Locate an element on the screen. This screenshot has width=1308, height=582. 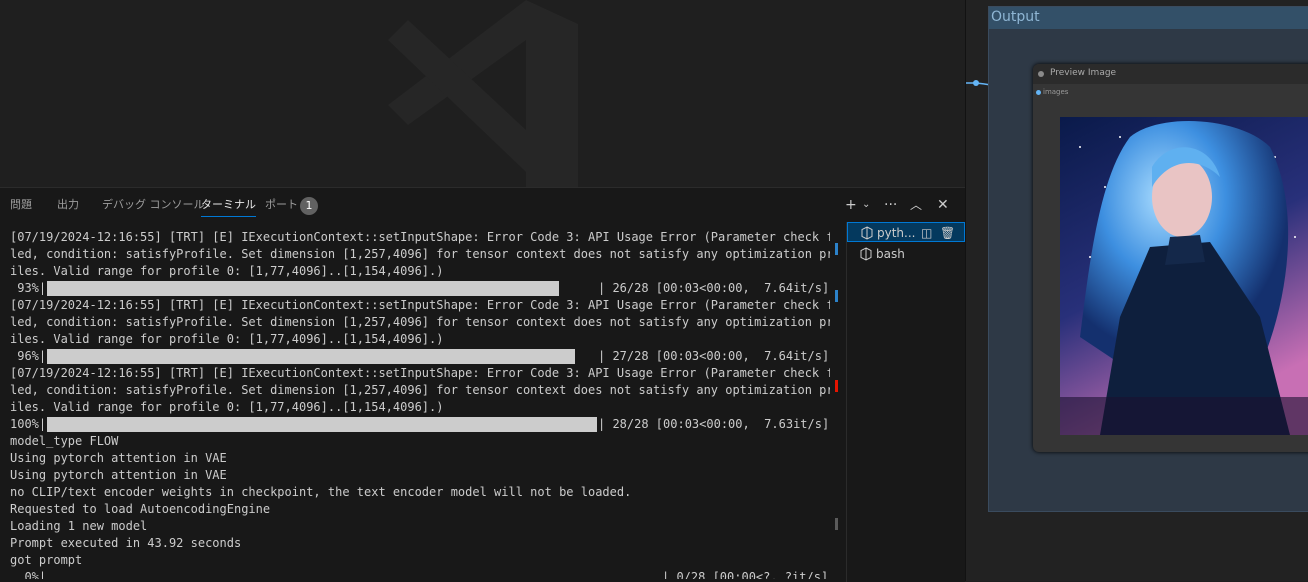
chevron-up-icon: ︿ is located at coordinates (916, 205).